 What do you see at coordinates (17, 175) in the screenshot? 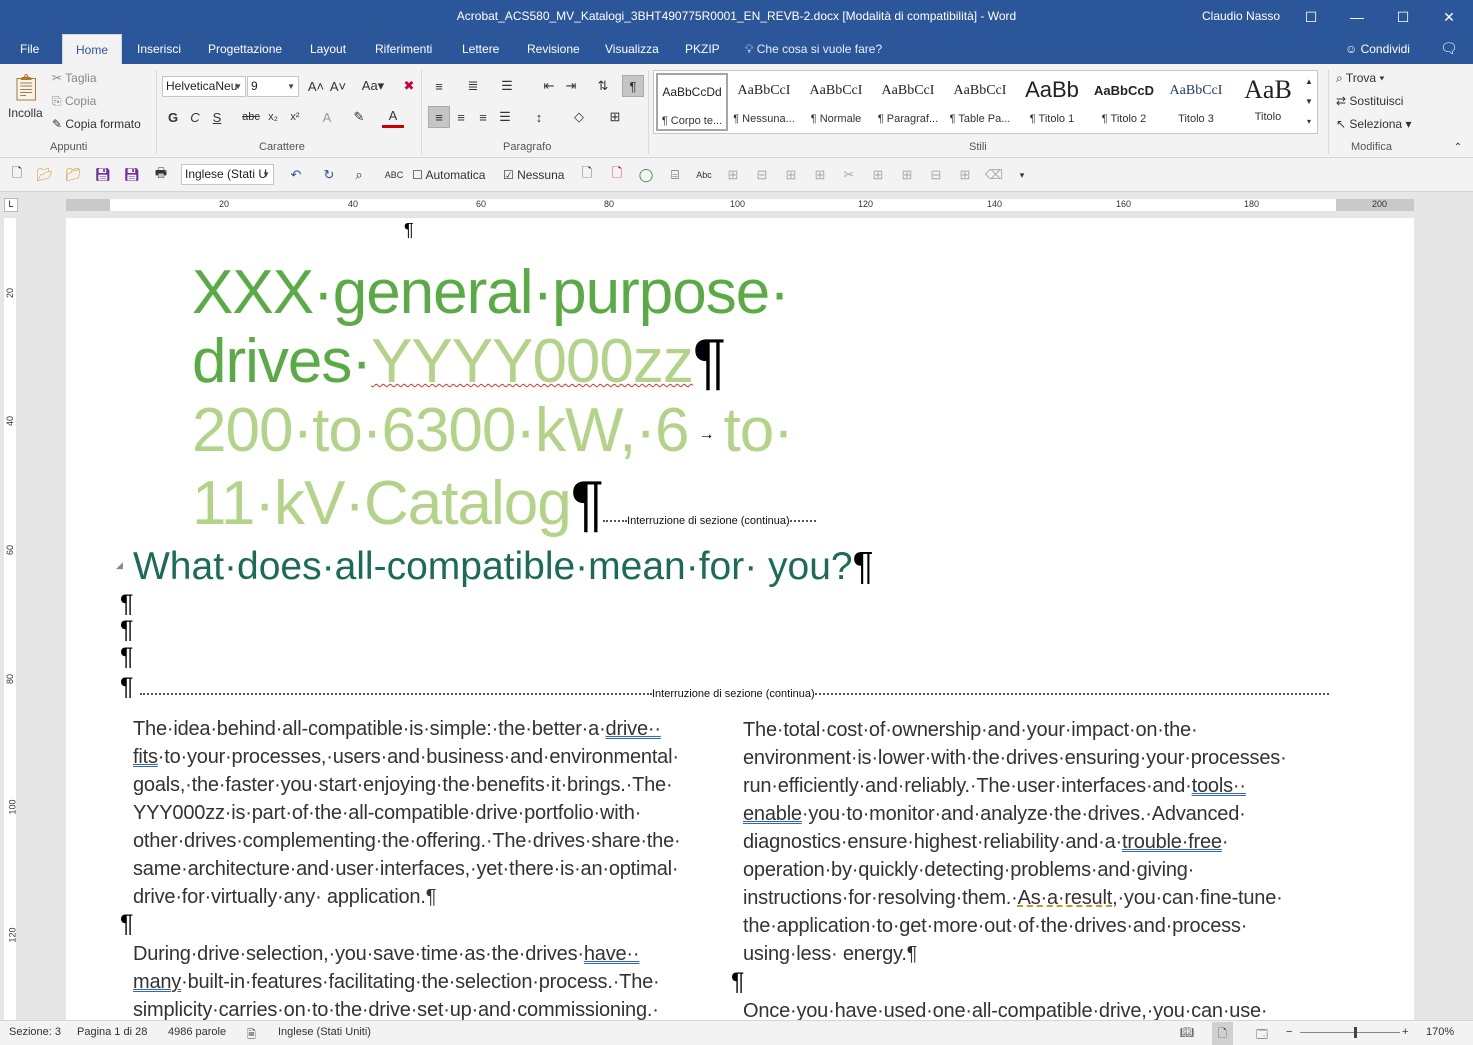
I see `new-document-icon: 🗋︎` at bounding box center [17, 175].